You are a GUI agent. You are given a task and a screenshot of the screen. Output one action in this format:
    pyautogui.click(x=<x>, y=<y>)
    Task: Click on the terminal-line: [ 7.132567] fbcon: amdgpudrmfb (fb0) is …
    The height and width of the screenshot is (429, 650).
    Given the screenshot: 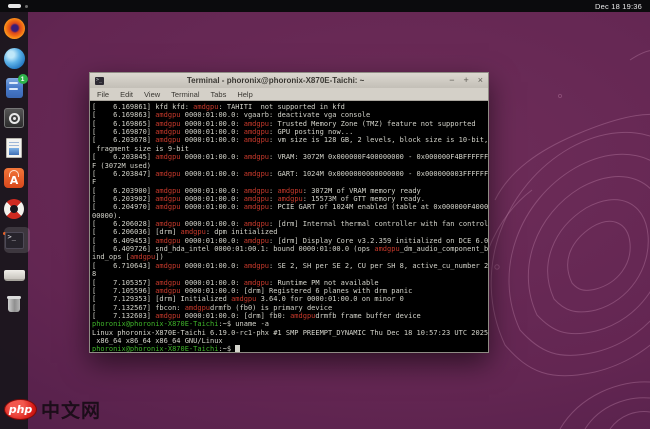 What is the action you would take?
    pyautogui.click(x=212, y=307)
    